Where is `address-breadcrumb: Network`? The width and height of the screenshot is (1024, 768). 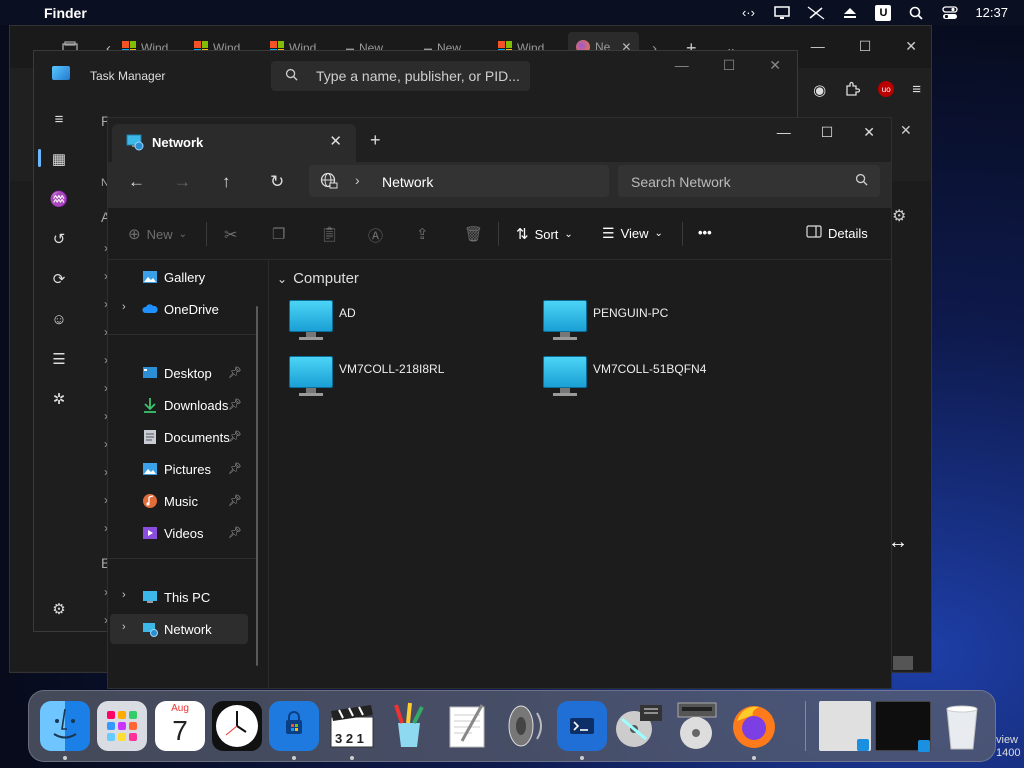
address-breadcrumb: Network is located at coordinates (407, 182).